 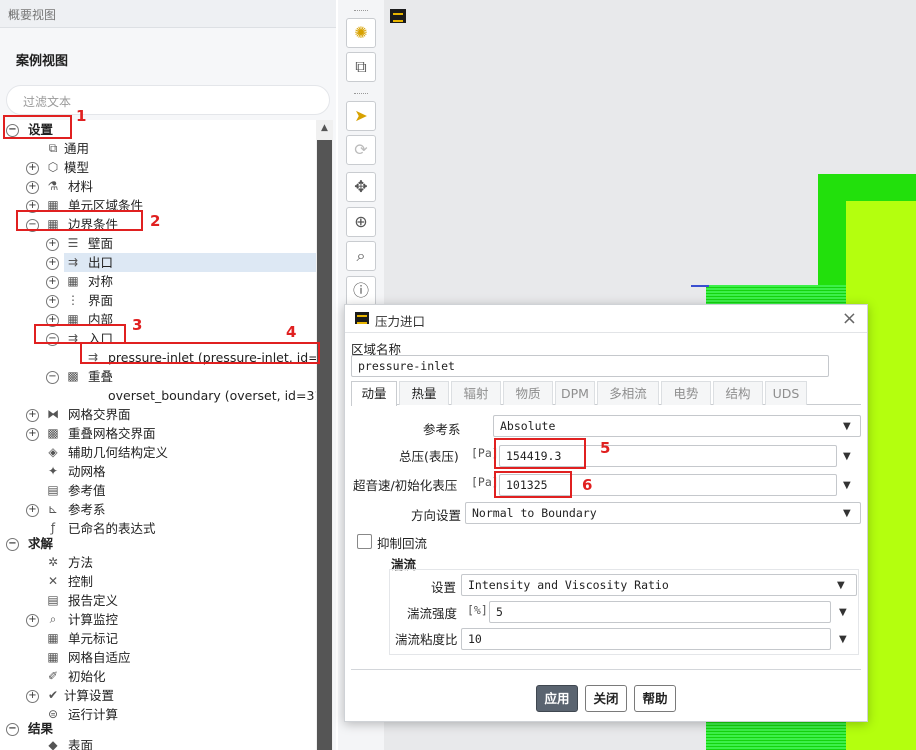 I want to click on tree-item: + ⧓ 网格交界面, so click(x=158, y=414).